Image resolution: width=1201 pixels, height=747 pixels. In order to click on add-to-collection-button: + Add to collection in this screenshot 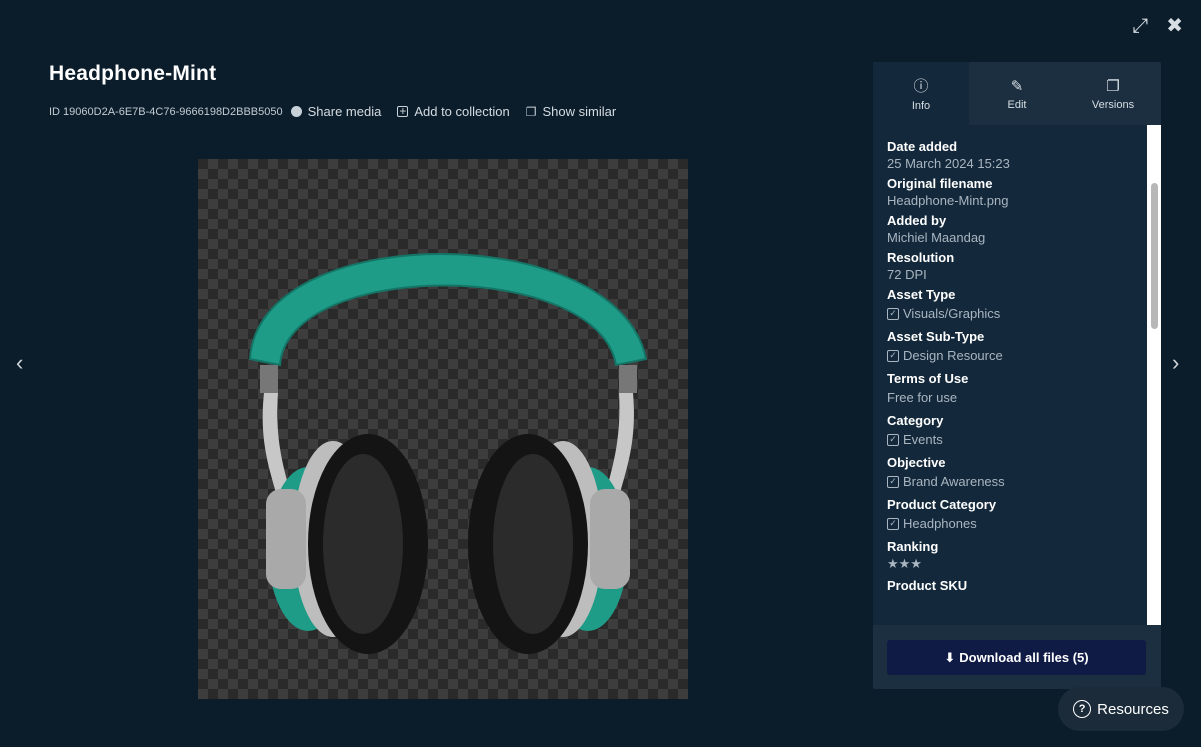, I will do `click(453, 111)`.